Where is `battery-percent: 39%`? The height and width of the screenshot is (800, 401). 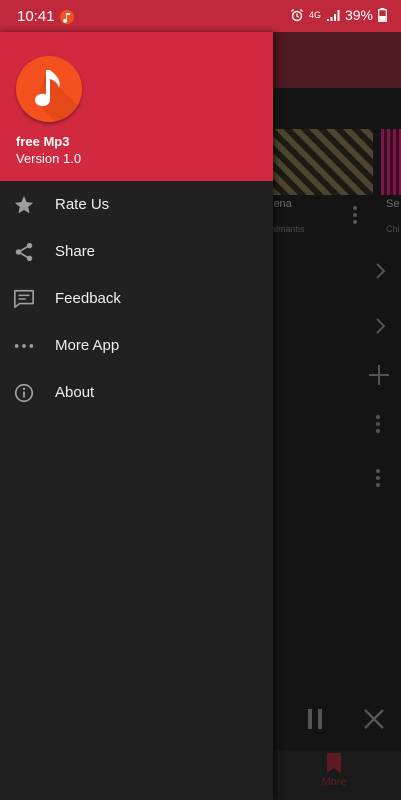
battery-percent: 39% is located at coordinates (358, 15).